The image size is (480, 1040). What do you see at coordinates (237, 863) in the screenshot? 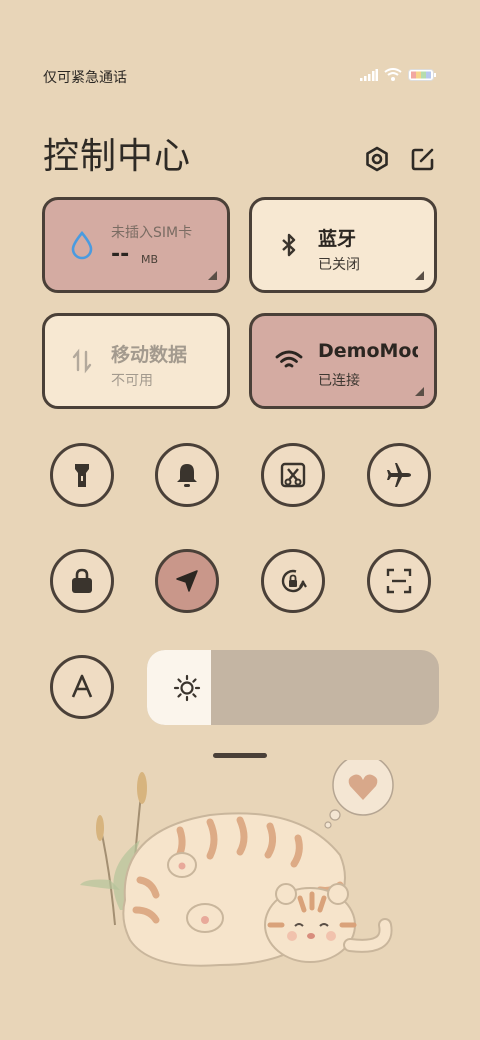
I see `tiger-wallpaper-illustration` at bounding box center [237, 863].